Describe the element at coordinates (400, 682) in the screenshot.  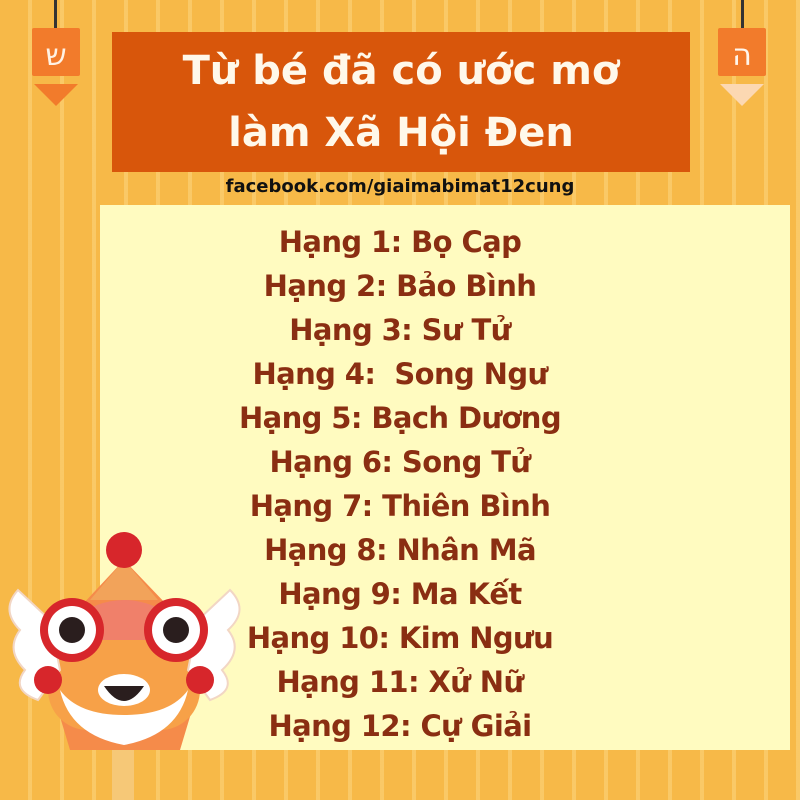
I see `ranking-item: Hạng 11: Xử Nữ` at that location.